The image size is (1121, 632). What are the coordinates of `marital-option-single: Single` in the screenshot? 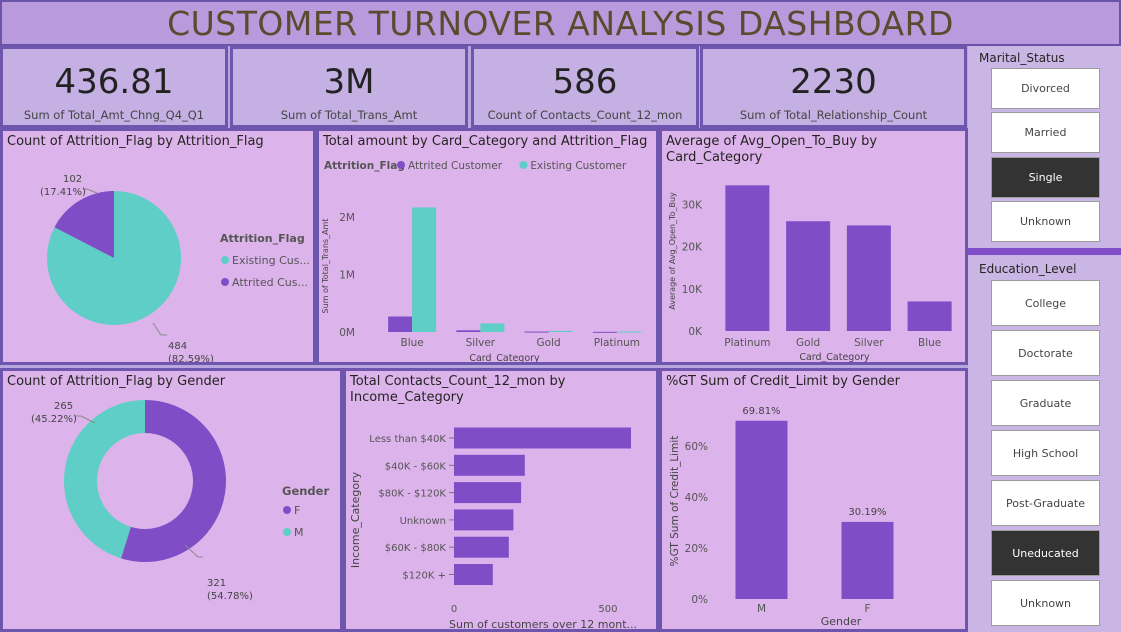 It's located at (1045, 177).